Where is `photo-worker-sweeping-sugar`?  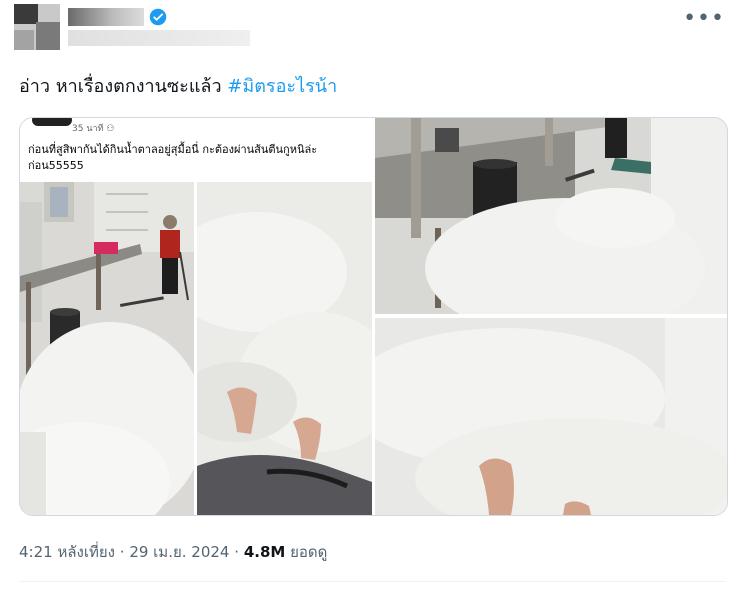
photo-worker-sweeping-sugar is located at coordinates (107, 348).